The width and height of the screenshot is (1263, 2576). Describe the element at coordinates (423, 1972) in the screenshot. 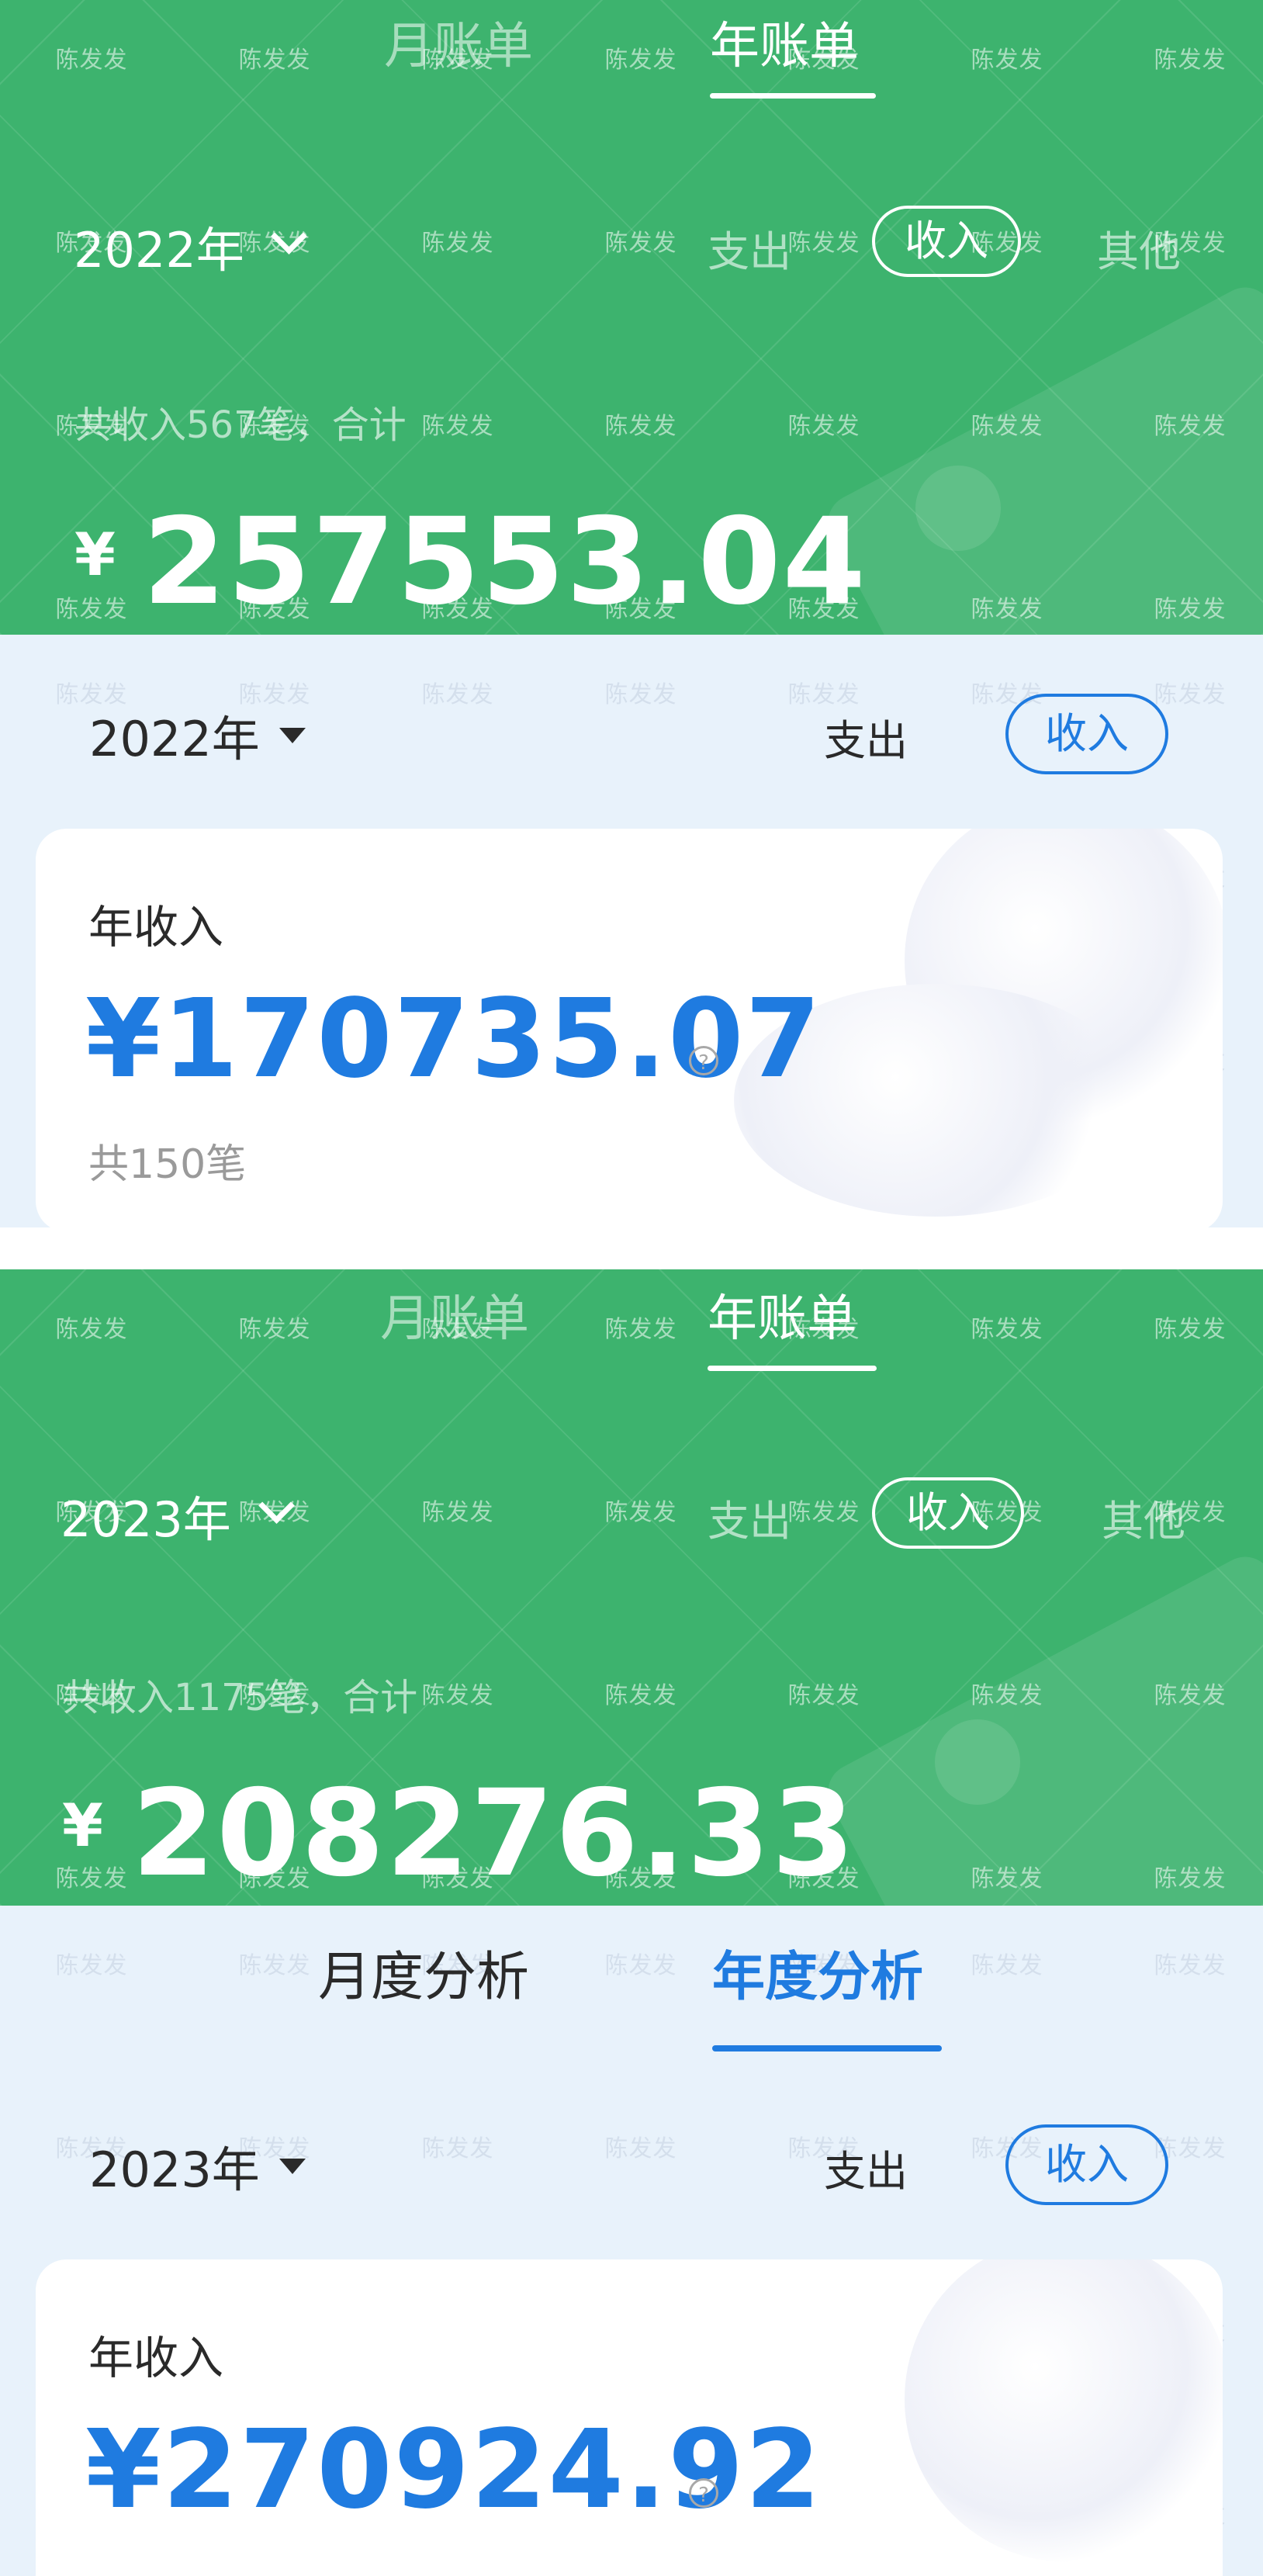

I see `tab-monthly-analysis: 月度分析` at that location.